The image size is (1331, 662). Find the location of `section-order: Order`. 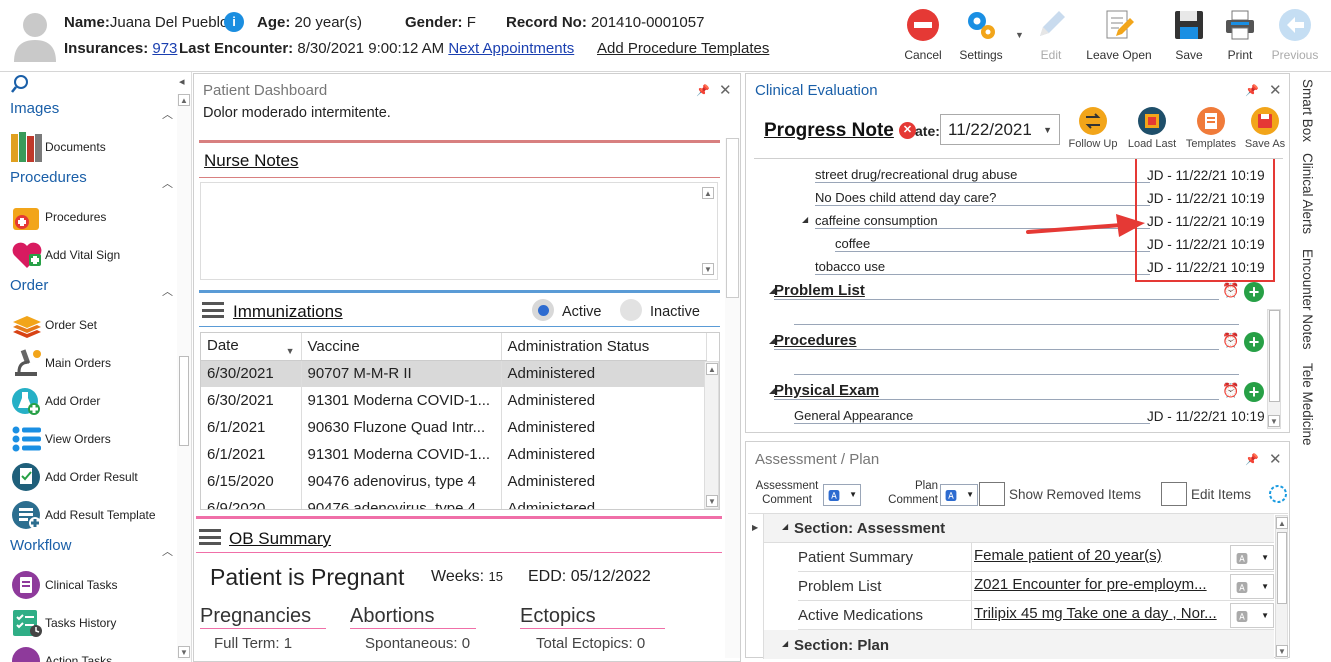

section-order: Order is located at coordinates (29, 285).